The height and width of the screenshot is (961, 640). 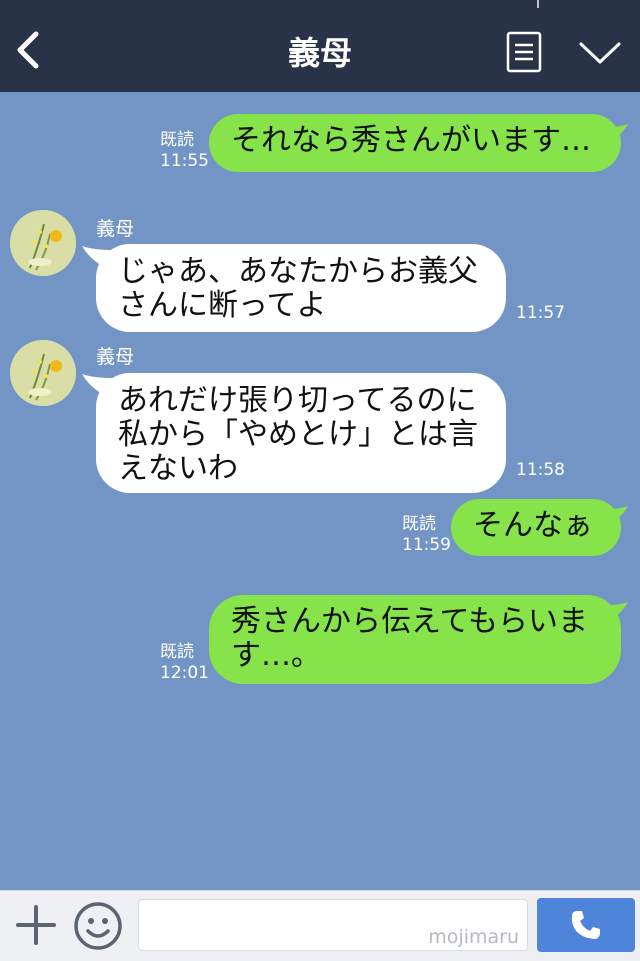 I want to click on message-bubble-incoming: あれだけ張り切ってるのに 私から「やめとけ」とは言 えないわ, so click(x=301, y=433).